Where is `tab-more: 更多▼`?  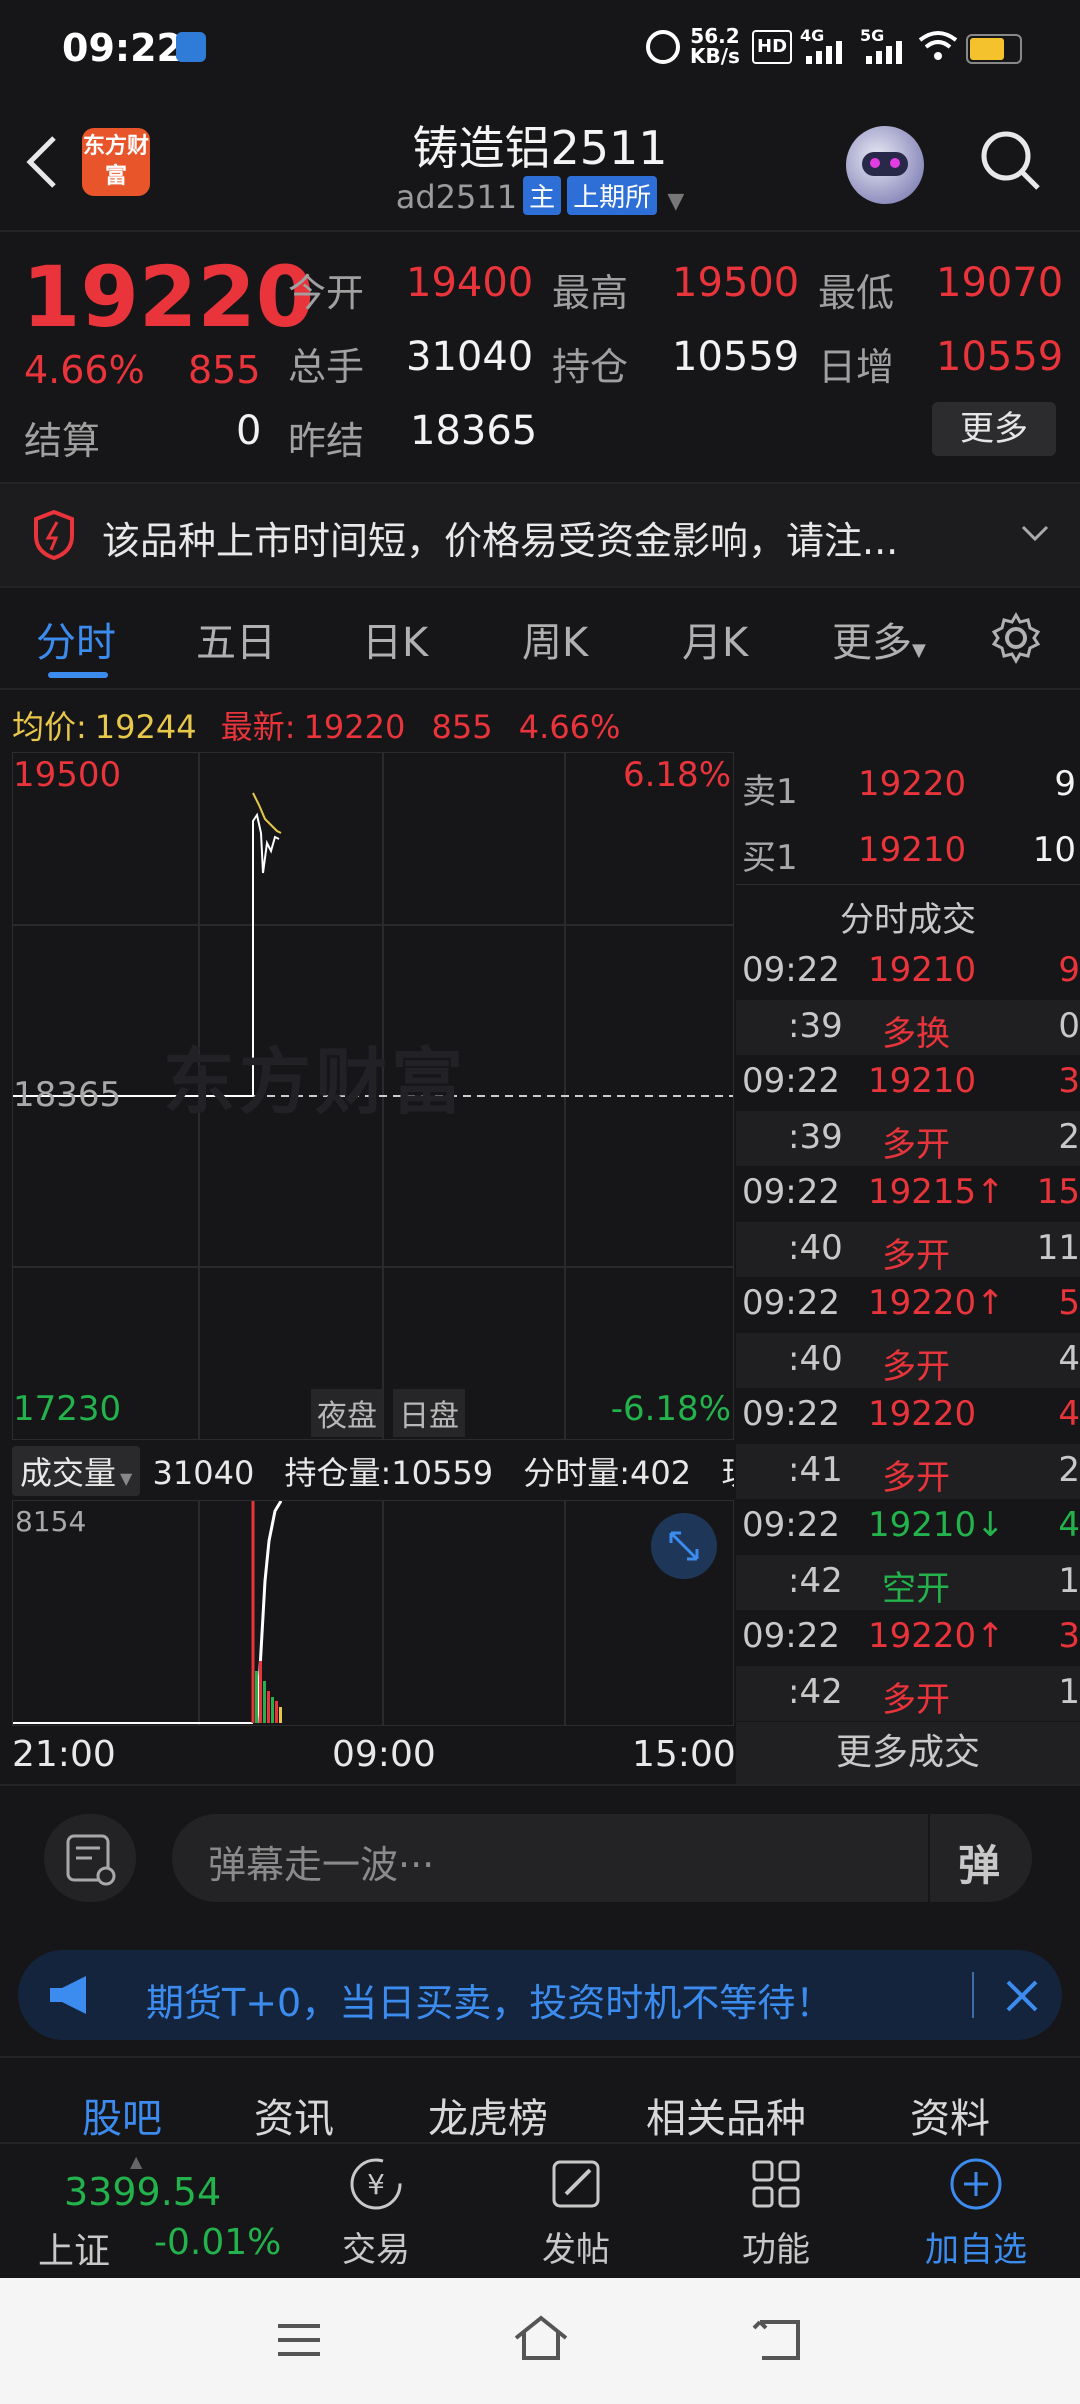
tab-more: 更多▼ is located at coordinates (879, 639).